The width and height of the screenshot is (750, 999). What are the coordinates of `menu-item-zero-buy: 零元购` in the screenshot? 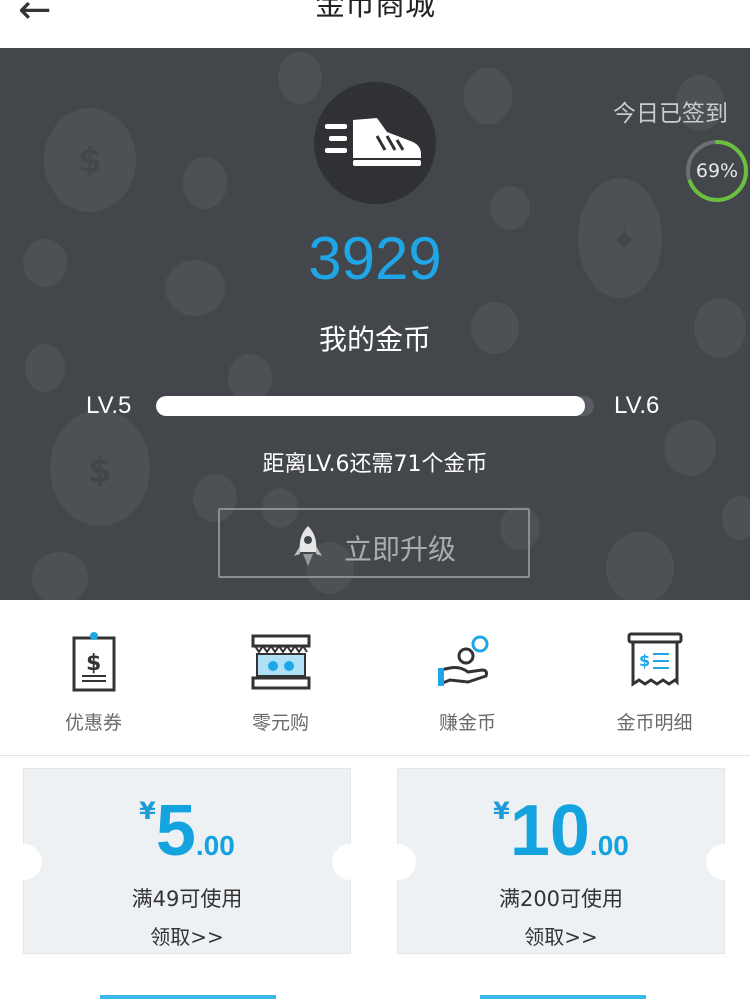 It's located at (280, 678).